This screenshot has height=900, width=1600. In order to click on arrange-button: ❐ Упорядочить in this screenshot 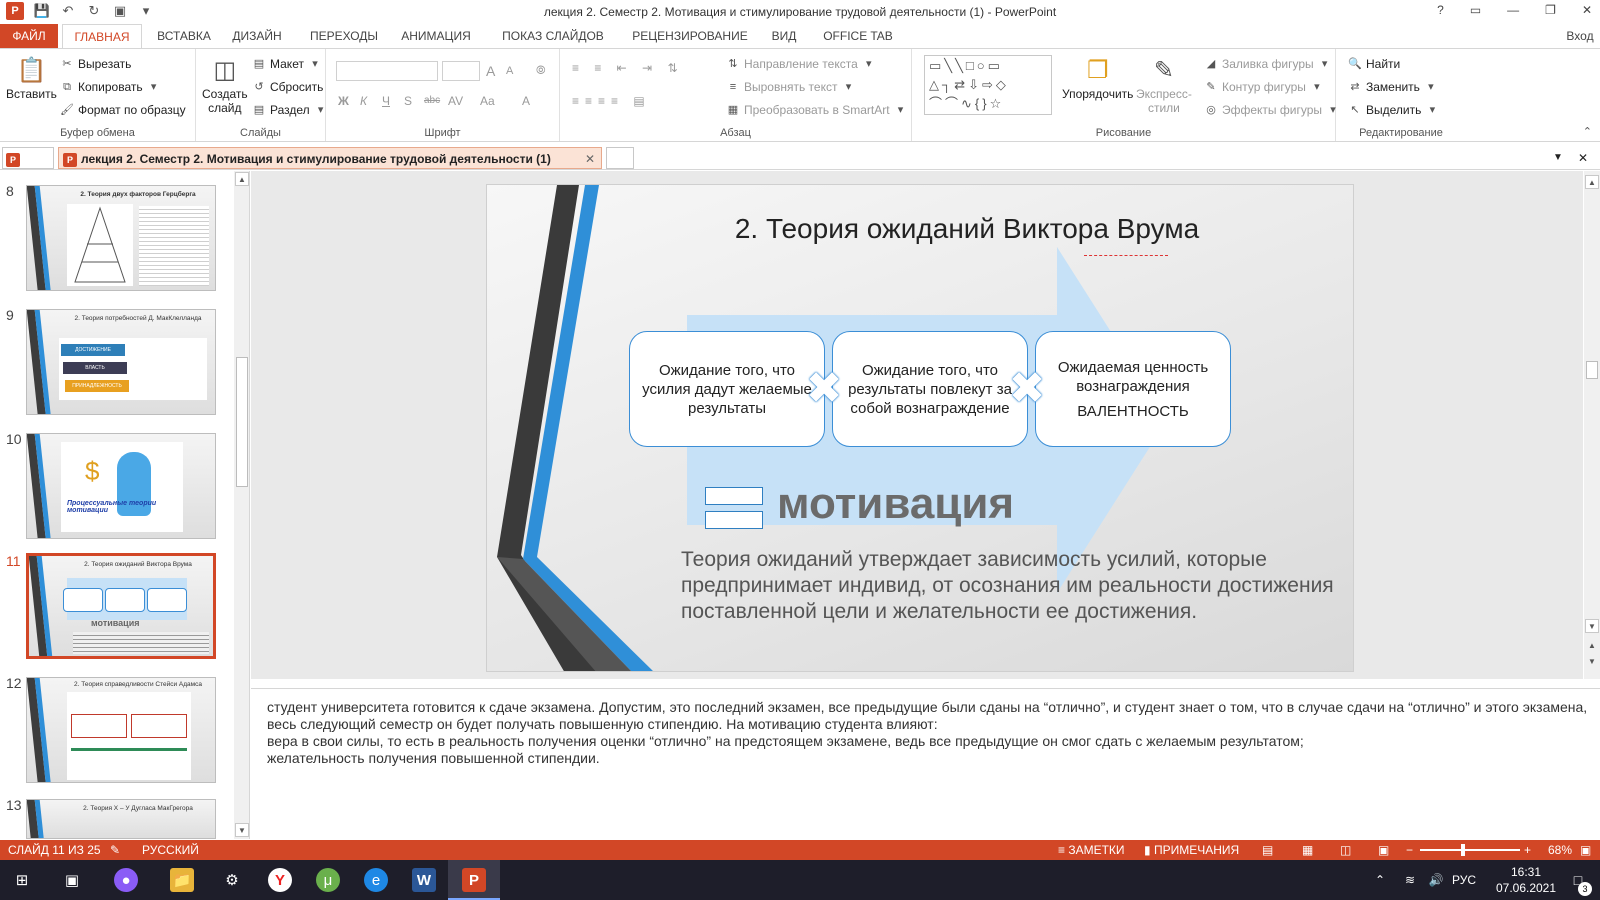, I will do `click(1097, 78)`.